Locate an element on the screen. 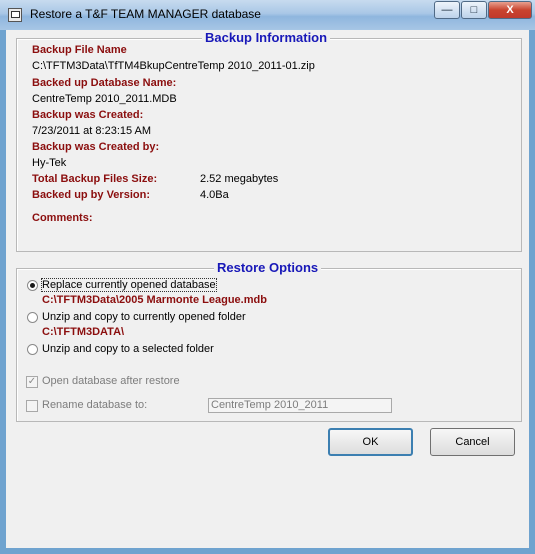  open-after-restore-label: Open database after restore is located at coordinates (111, 381).